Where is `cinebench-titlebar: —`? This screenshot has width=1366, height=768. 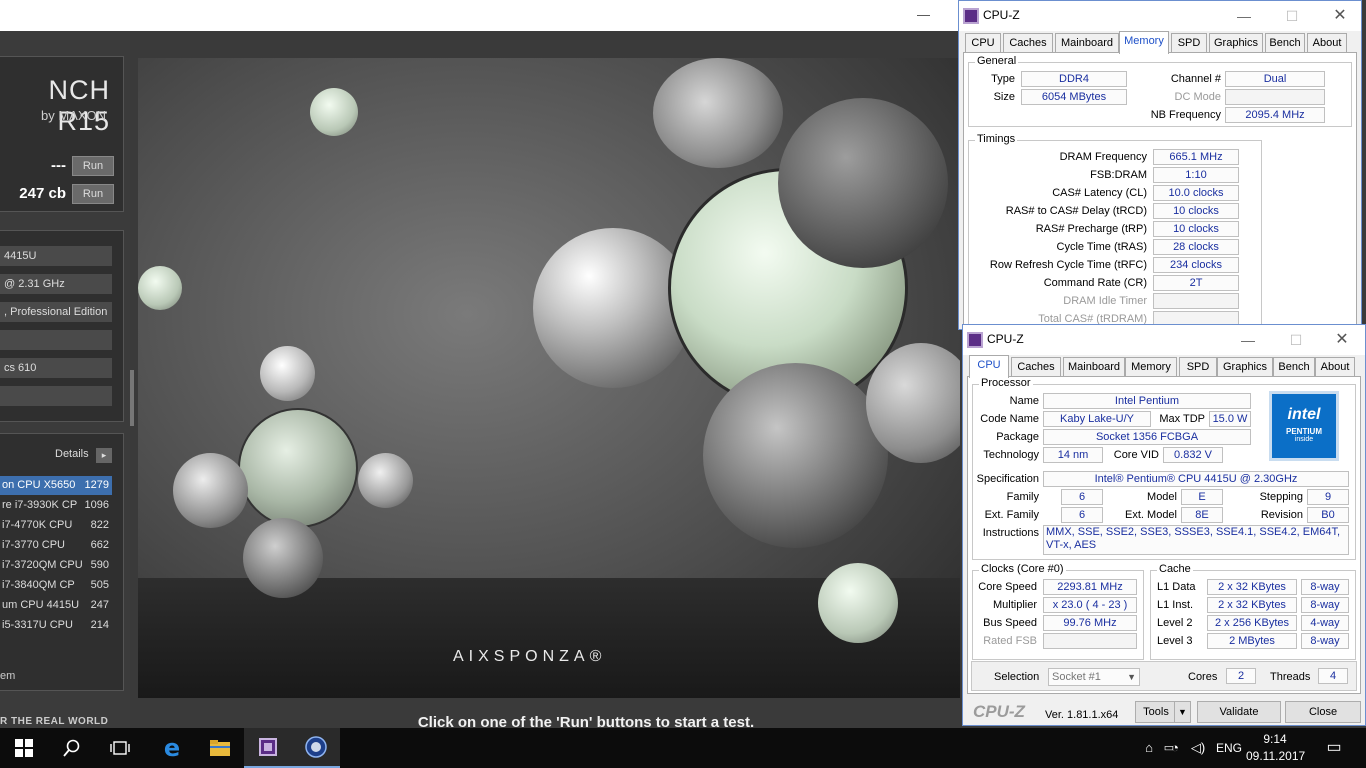 cinebench-titlebar: — is located at coordinates (480, 15).